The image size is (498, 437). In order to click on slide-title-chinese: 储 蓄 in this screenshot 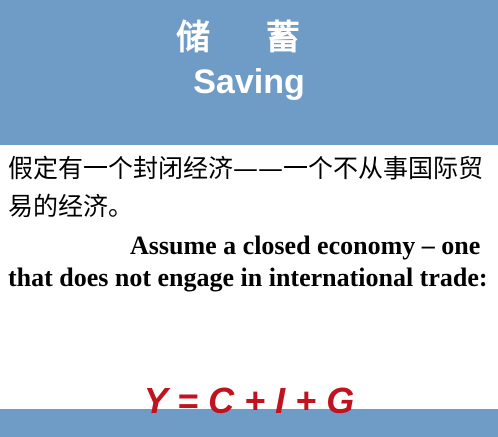, I will do `click(249, 38)`.